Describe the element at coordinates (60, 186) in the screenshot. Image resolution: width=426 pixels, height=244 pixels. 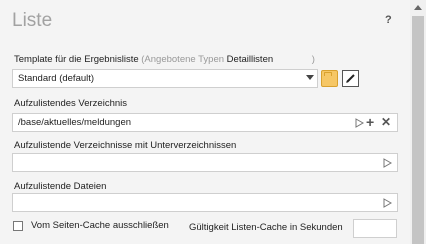
I see `files-label: Aufzulistende Dateien` at that location.